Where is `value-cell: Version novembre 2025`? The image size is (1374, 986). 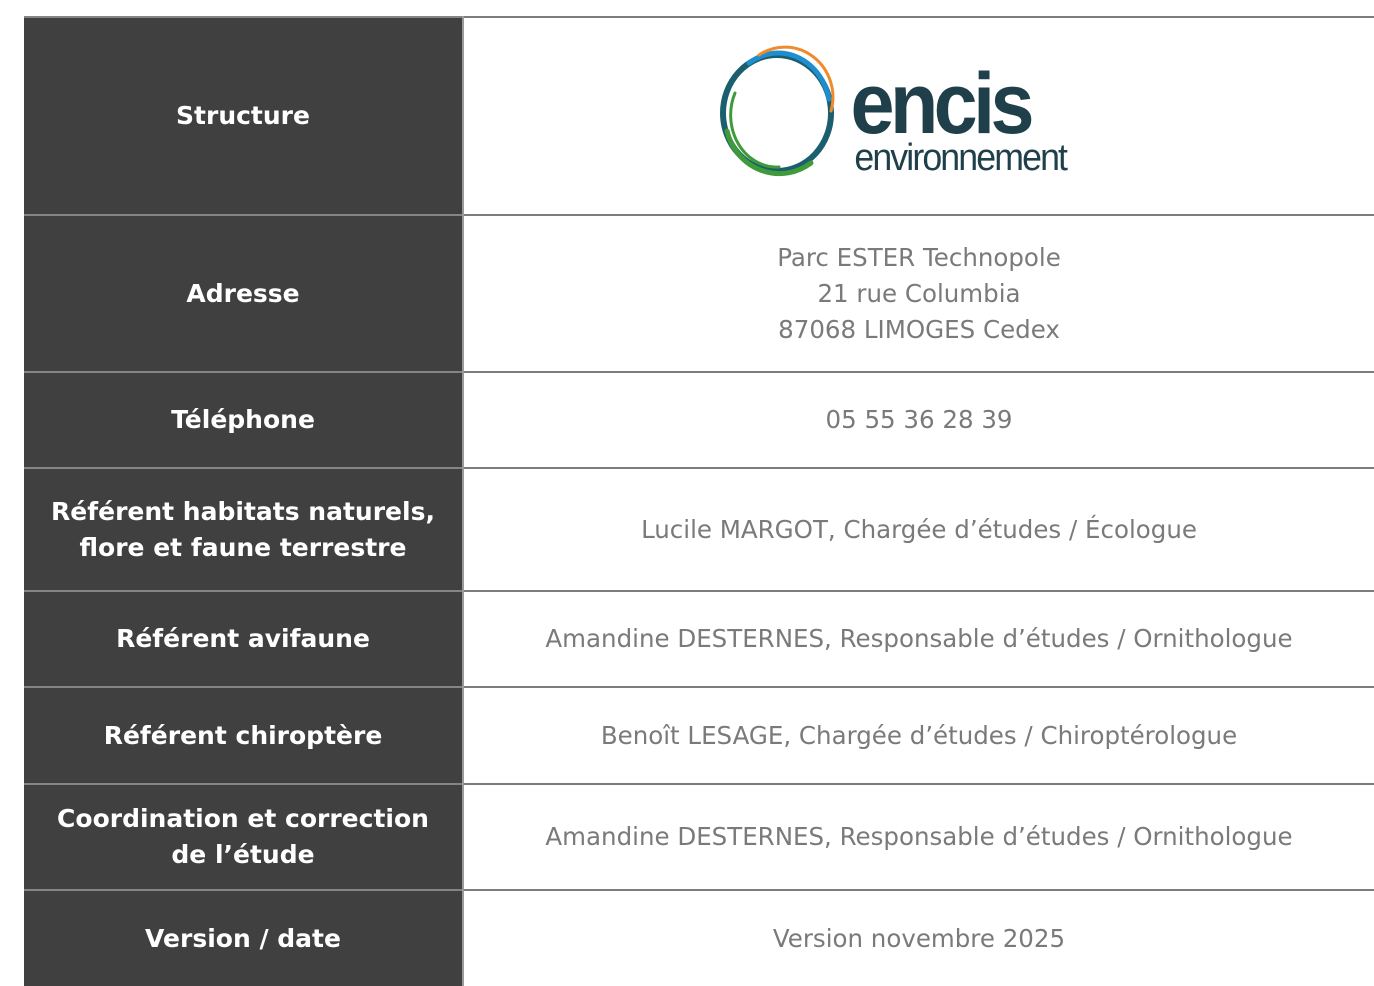
value-cell: Version novembre 2025 is located at coordinates (918, 937).